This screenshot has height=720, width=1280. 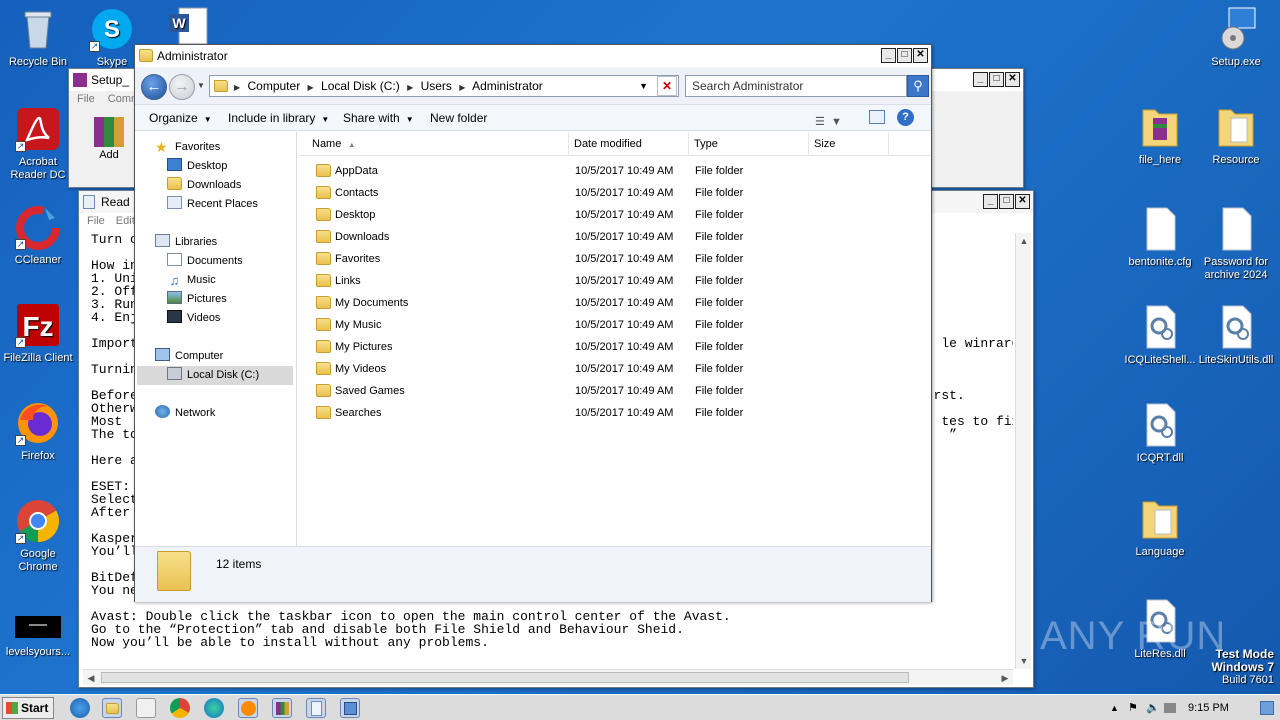 I want to click on edge-icon, so click(x=214, y=708).